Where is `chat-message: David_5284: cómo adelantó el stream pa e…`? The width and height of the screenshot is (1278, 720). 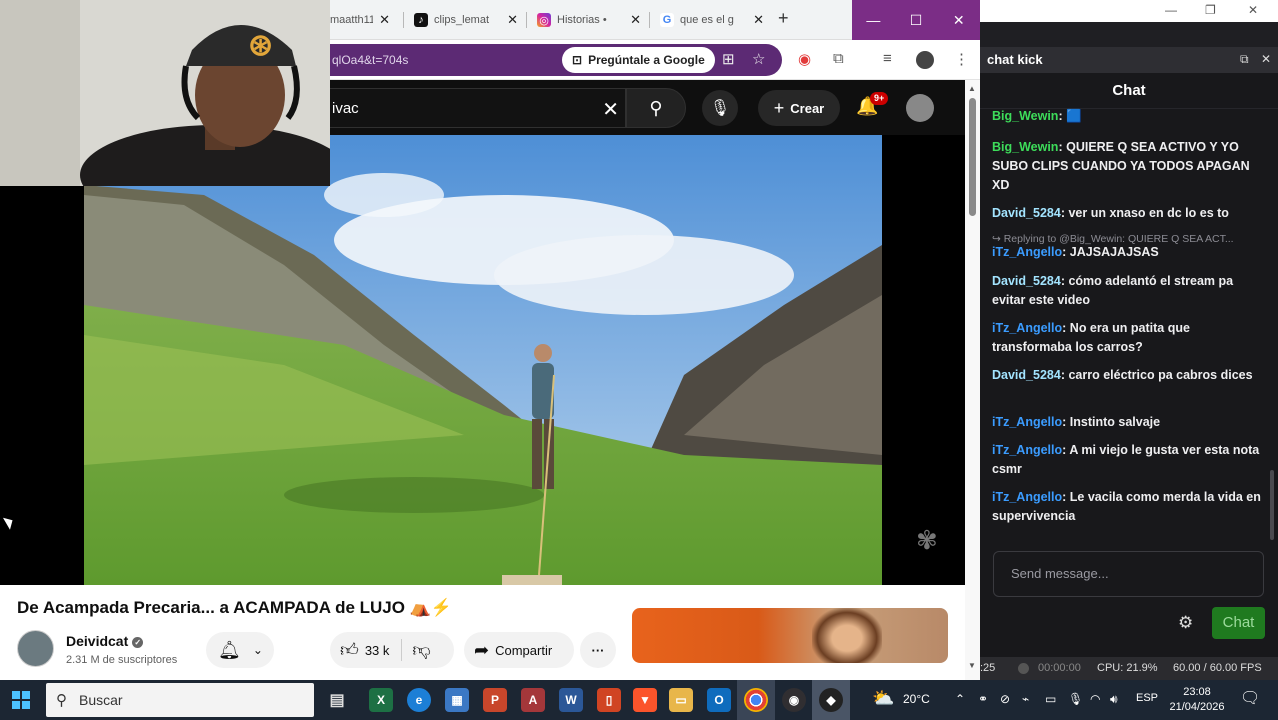
chat-message: David_5284: cómo adelantó el stream pa e… is located at coordinates (1113, 290).